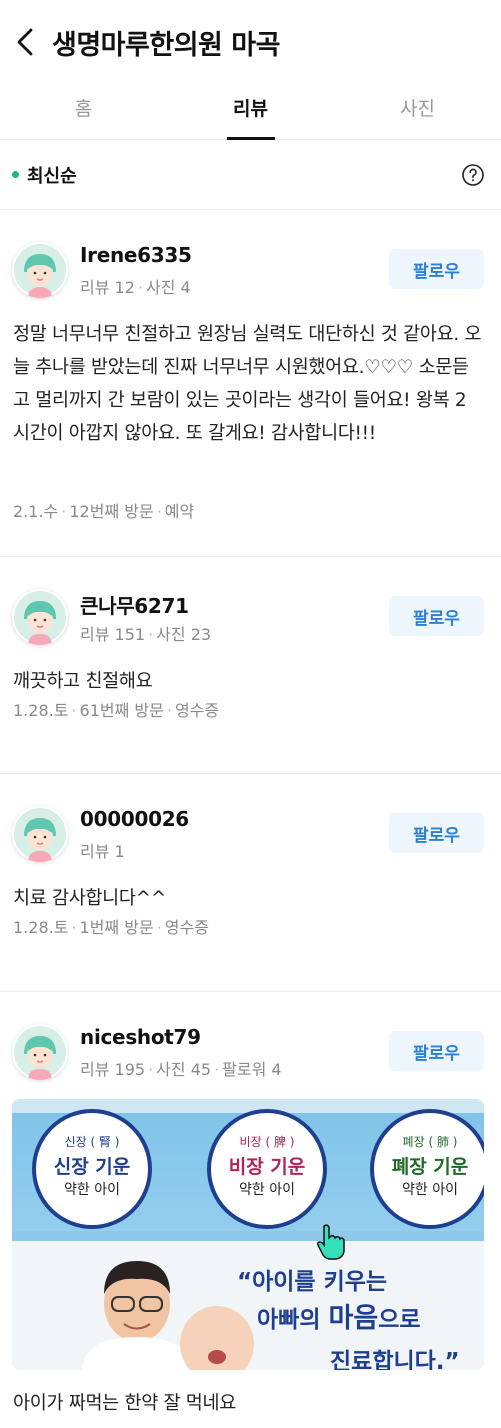 This screenshot has height=1428, width=501. Describe the element at coordinates (395, 1359) in the screenshot. I see `poster-quote-line-3: 진료합니다.”` at that location.